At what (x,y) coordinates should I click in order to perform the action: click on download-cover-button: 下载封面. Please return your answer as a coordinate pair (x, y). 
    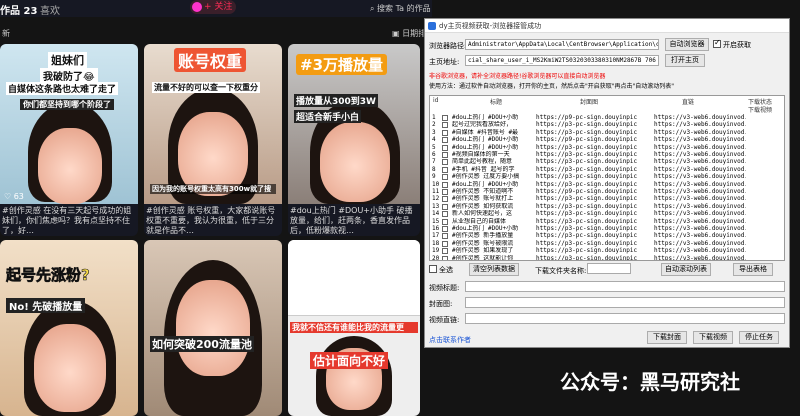
    Looking at the image, I should click on (667, 337).